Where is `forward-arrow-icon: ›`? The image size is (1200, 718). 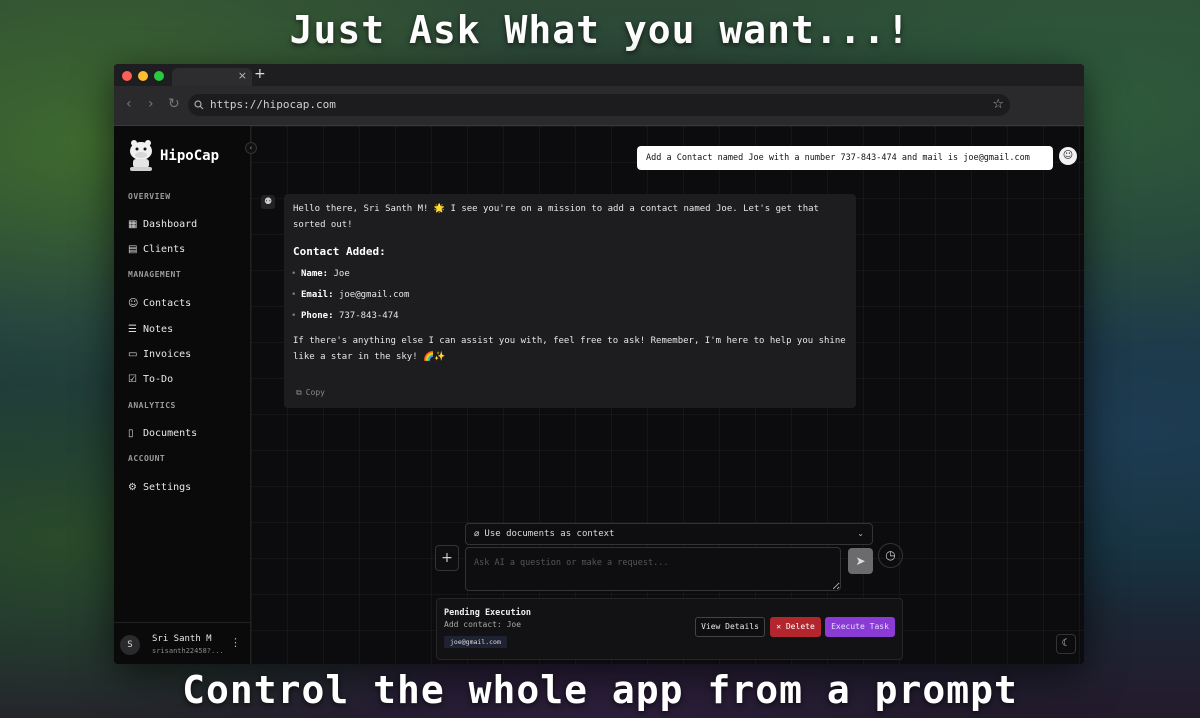 forward-arrow-icon: › is located at coordinates (151, 104).